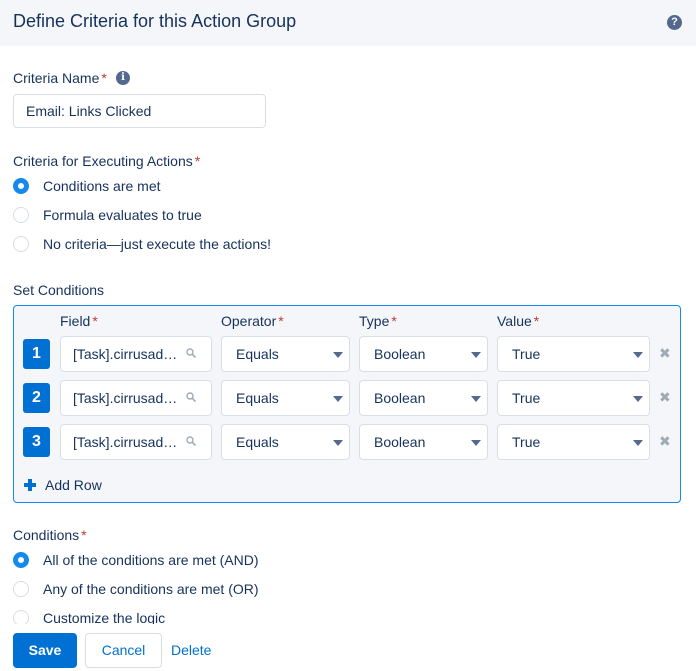 The image size is (696, 671). What do you see at coordinates (151, 560) in the screenshot?
I see `radio-label: All of the conditions are met (AND)` at bounding box center [151, 560].